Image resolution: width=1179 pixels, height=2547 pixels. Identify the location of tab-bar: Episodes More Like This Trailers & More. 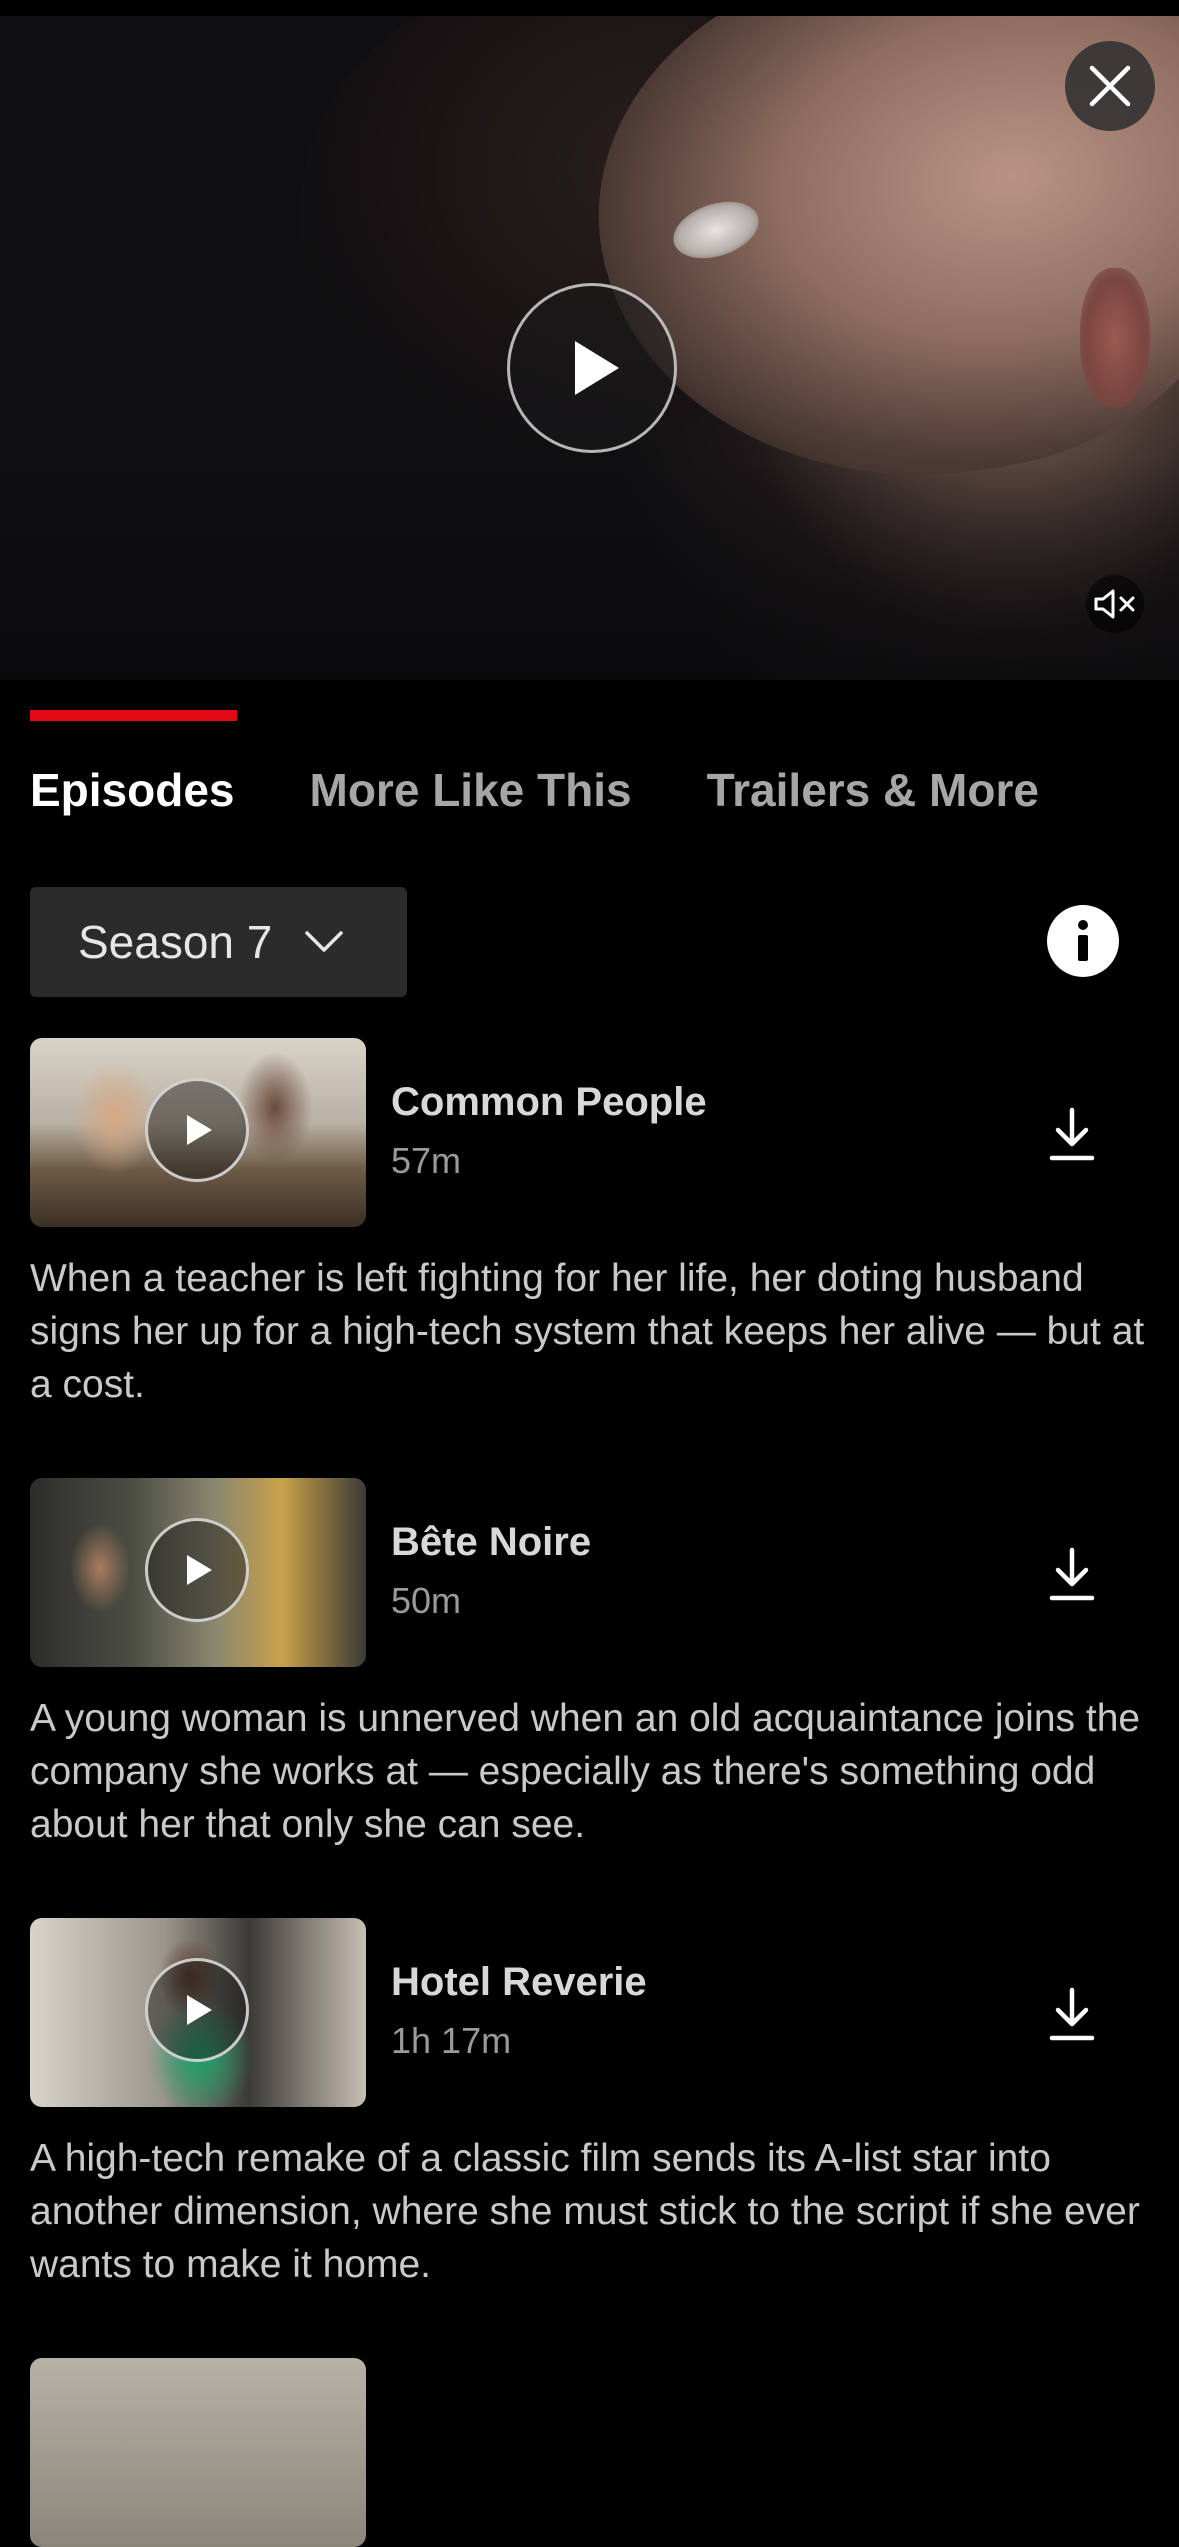
(572, 790).